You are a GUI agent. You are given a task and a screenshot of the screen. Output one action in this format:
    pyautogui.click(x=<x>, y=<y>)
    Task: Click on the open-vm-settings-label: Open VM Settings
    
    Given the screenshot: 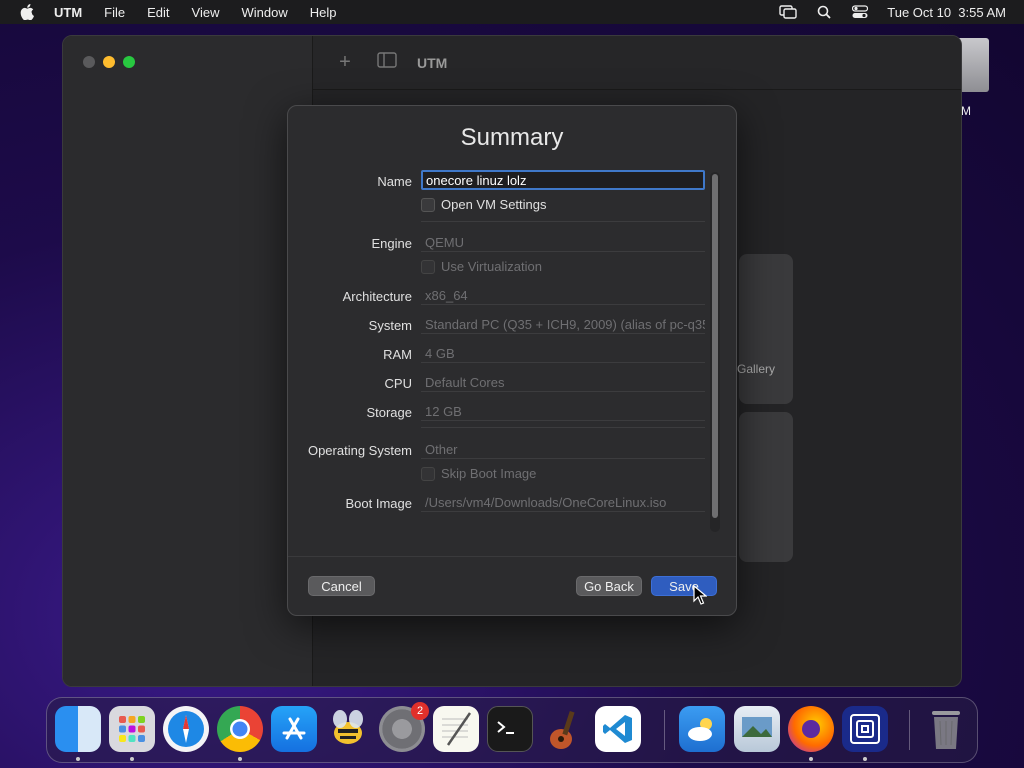 What is the action you would take?
    pyautogui.click(x=494, y=204)
    